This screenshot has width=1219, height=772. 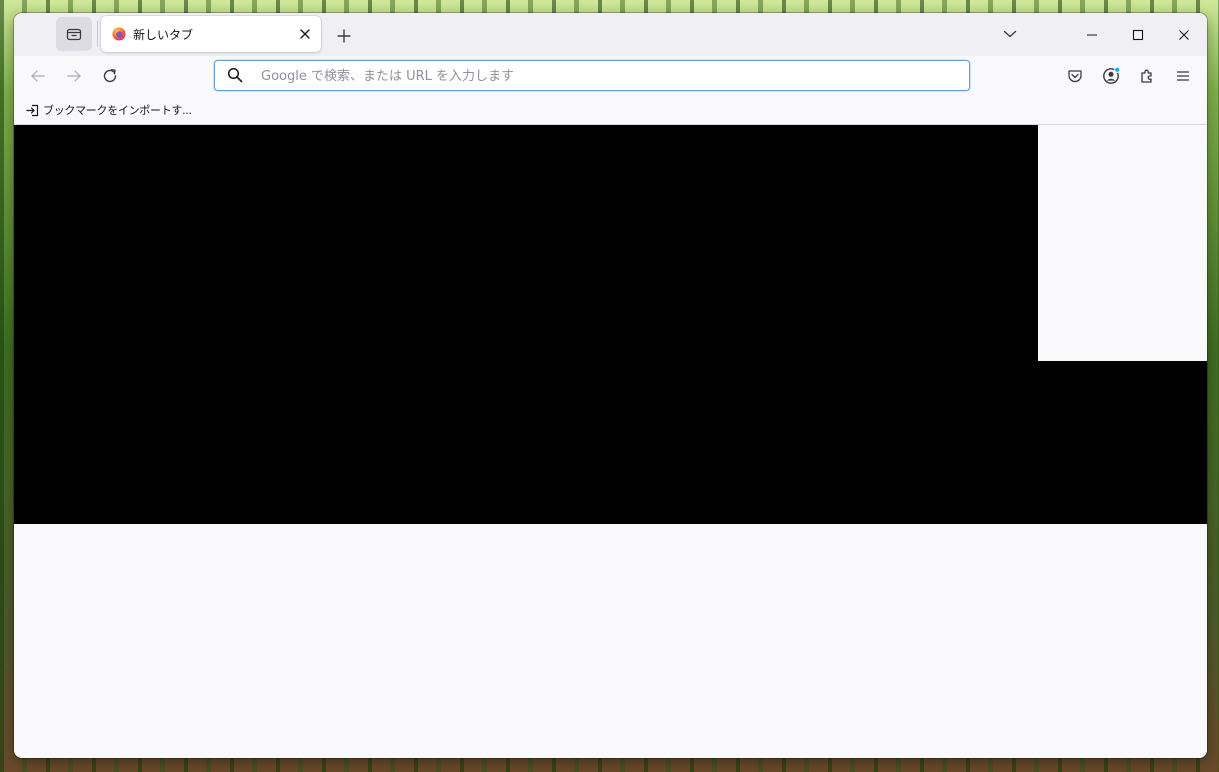 What do you see at coordinates (1010, 34) in the screenshot?
I see `chevron-down-icon` at bounding box center [1010, 34].